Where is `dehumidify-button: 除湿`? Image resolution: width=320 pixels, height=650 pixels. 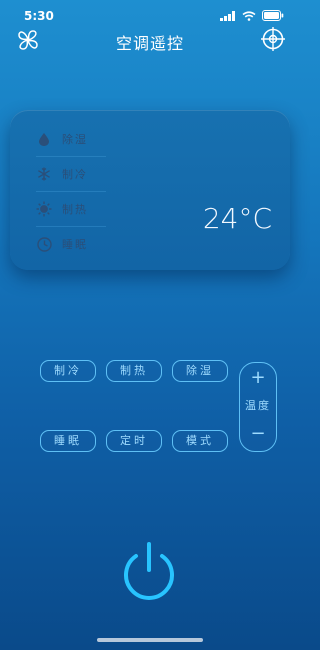 dehumidify-button: 除湿 is located at coordinates (200, 371).